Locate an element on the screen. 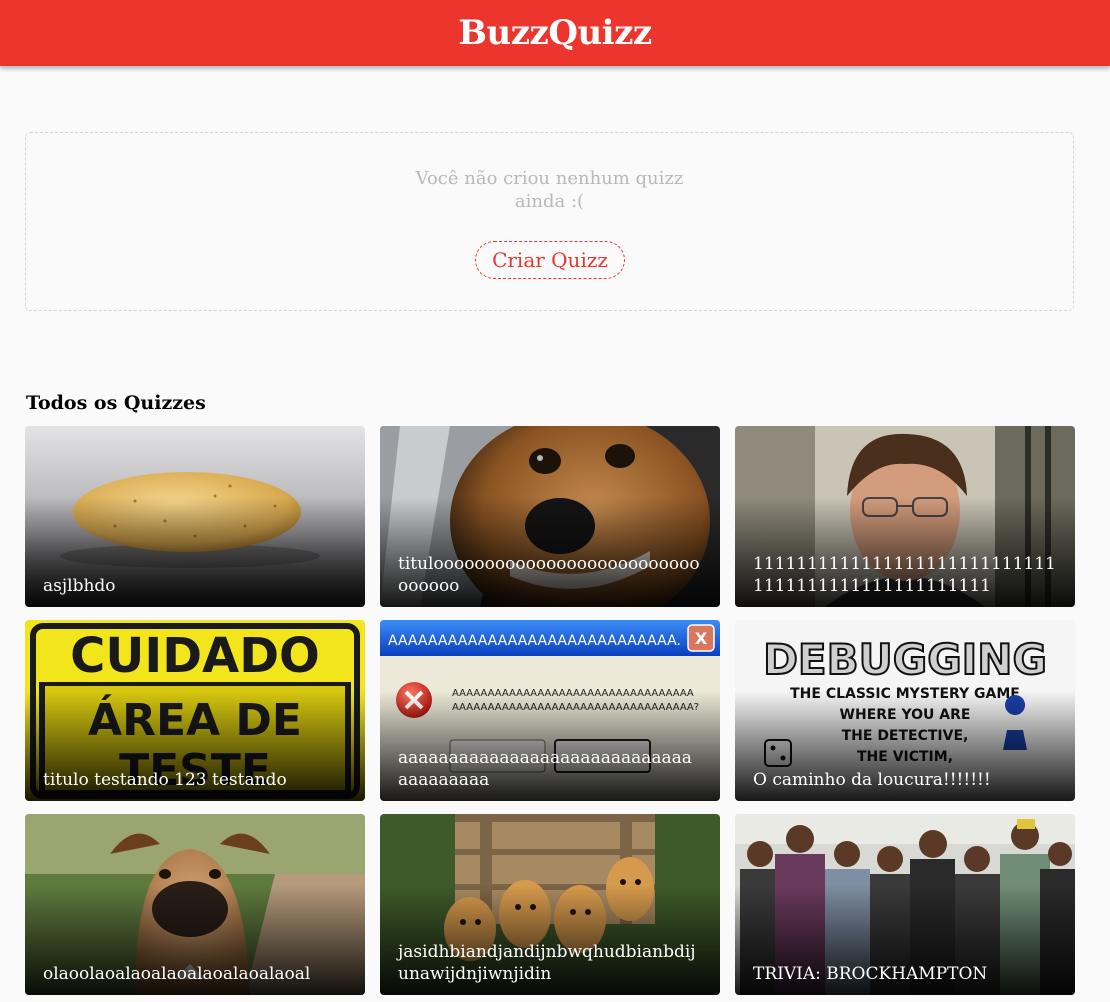 This screenshot has width=1110, height=1002. quiz-card: TRIVIA: BROCKHAMPTON is located at coordinates (905, 904).